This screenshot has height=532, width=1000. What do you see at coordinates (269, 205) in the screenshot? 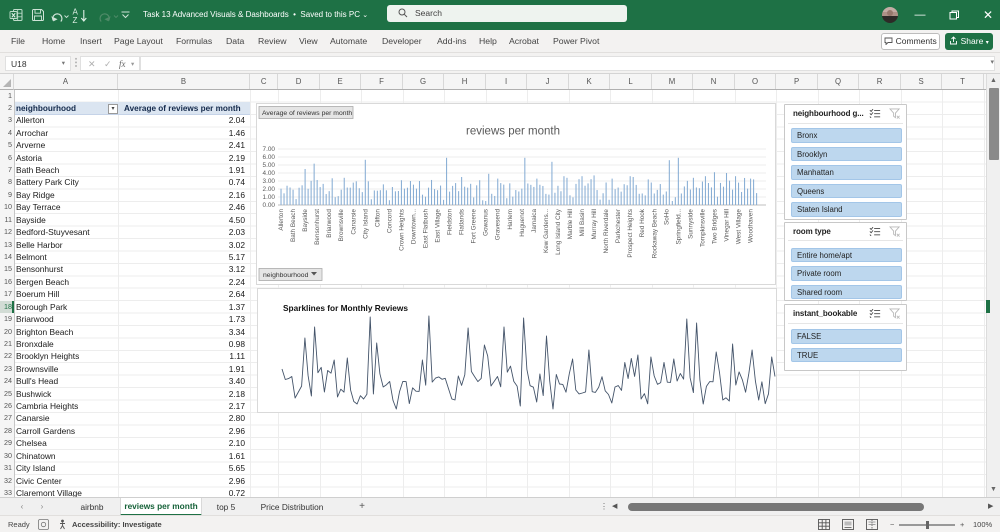
I see `svg-text: 0.00` at bounding box center [269, 205].